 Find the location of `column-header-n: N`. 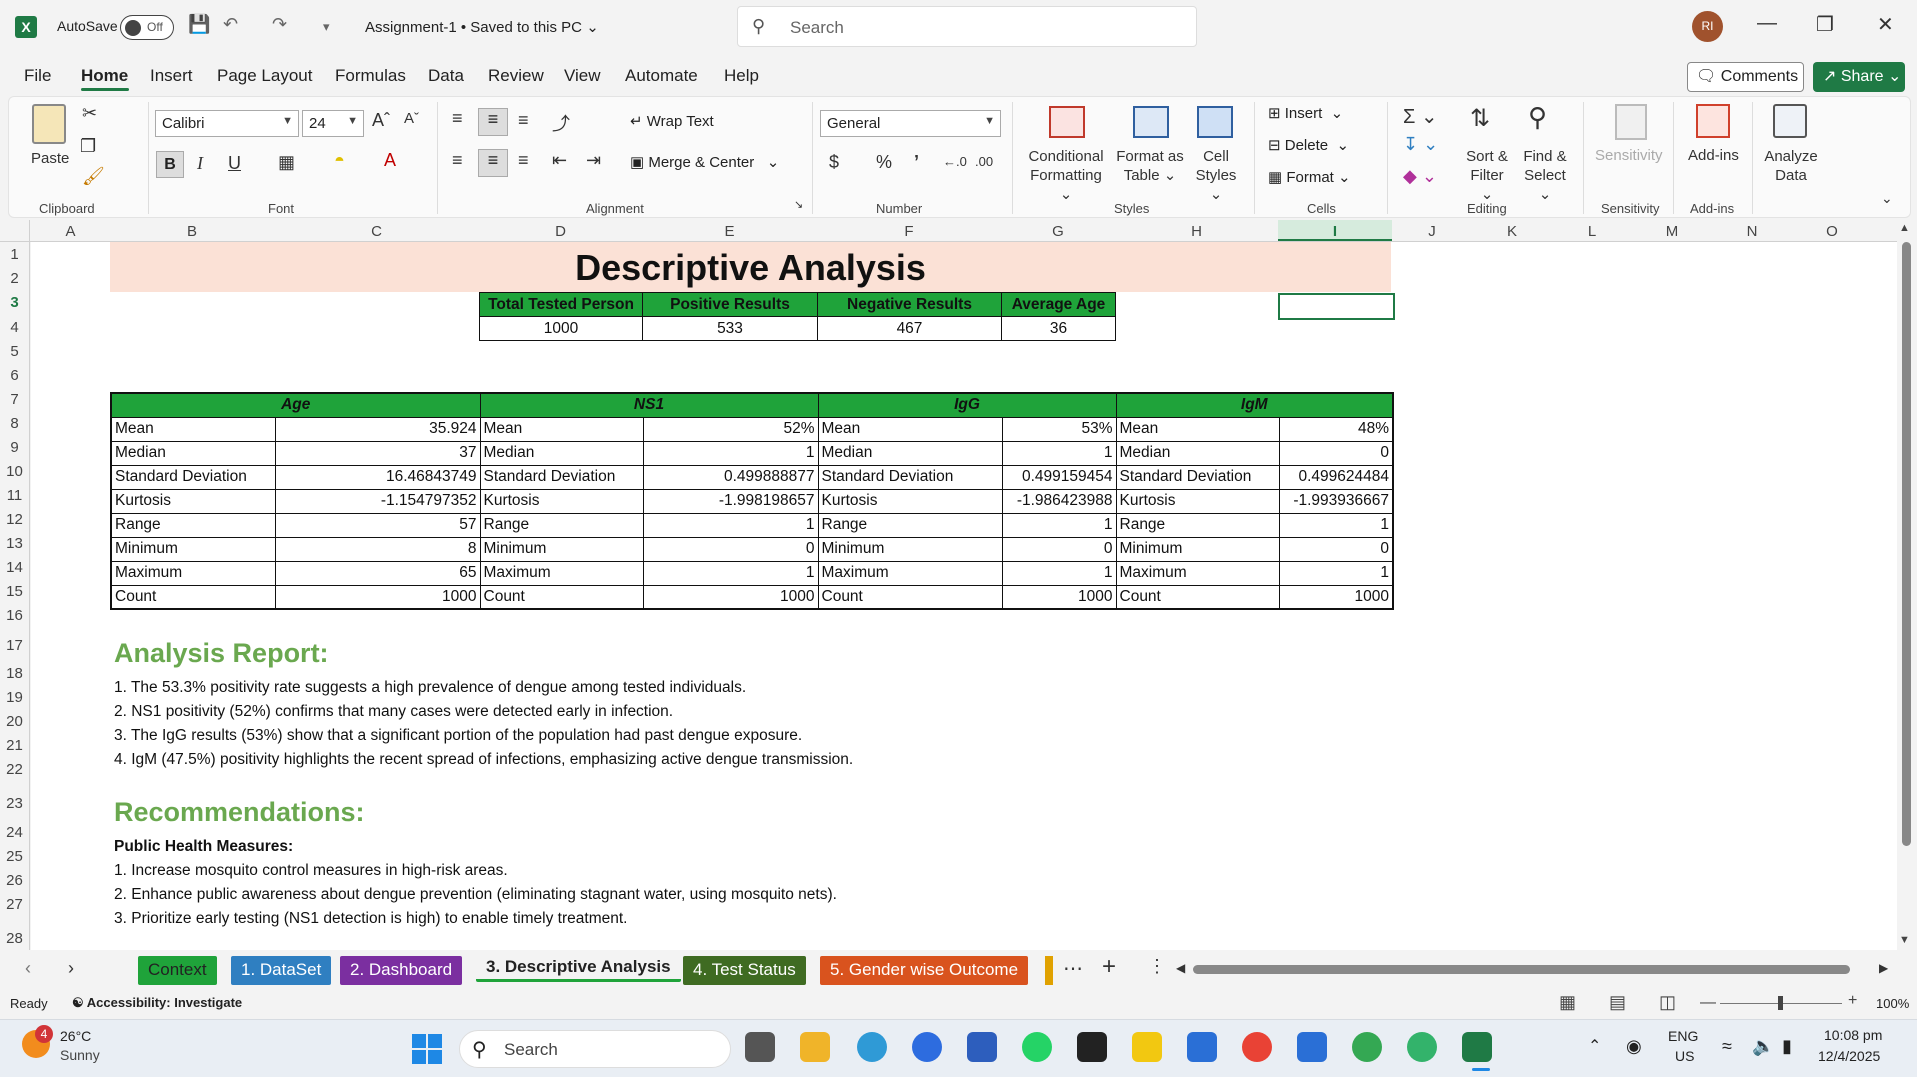

column-header-n: N is located at coordinates (1752, 231).